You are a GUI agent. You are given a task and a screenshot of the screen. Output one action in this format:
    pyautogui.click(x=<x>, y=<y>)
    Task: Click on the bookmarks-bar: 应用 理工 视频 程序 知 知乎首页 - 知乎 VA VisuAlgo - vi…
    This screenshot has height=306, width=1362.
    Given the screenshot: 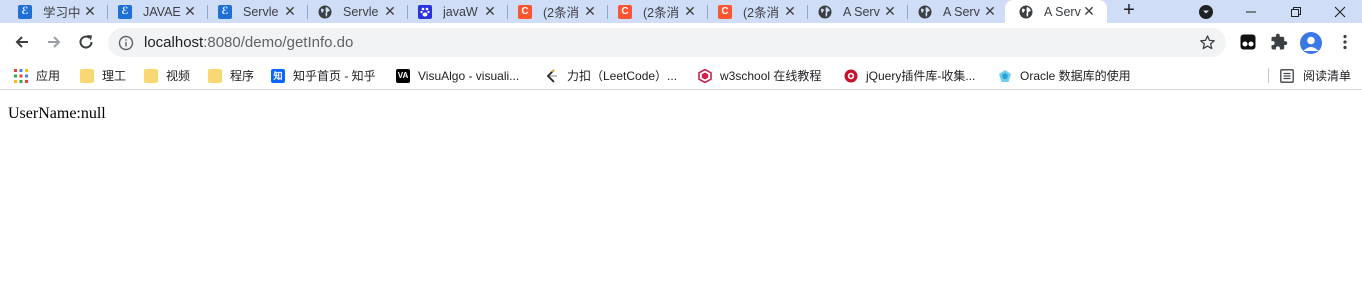 What is the action you would take?
    pyautogui.click(x=681, y=75)
    